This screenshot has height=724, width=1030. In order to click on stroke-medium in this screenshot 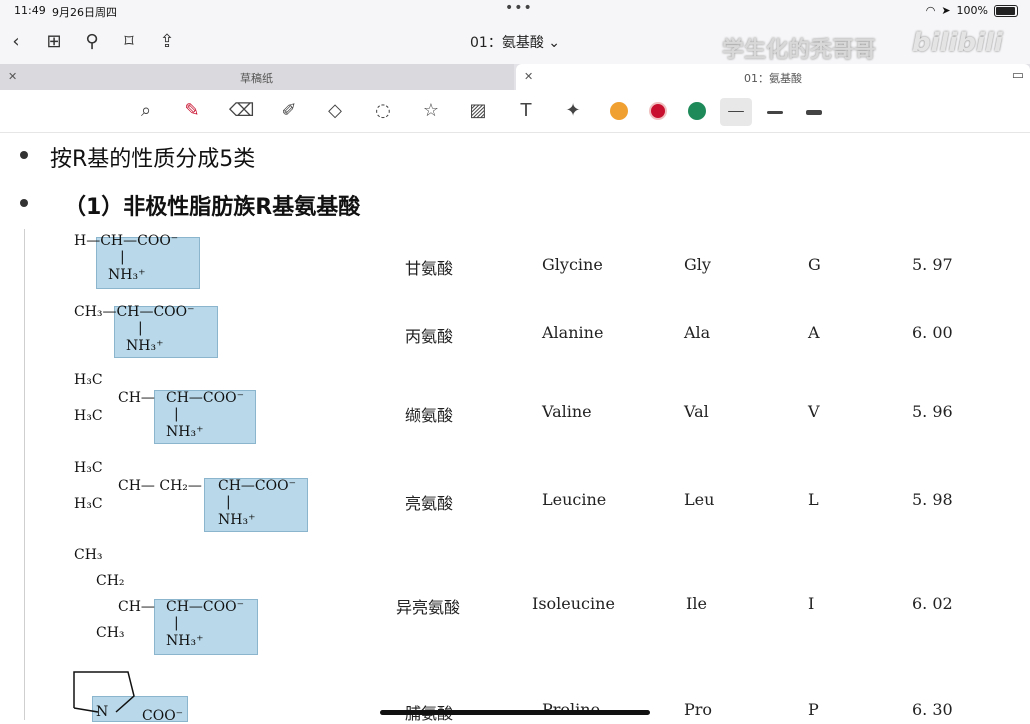, I will do `click(775, 112)`.